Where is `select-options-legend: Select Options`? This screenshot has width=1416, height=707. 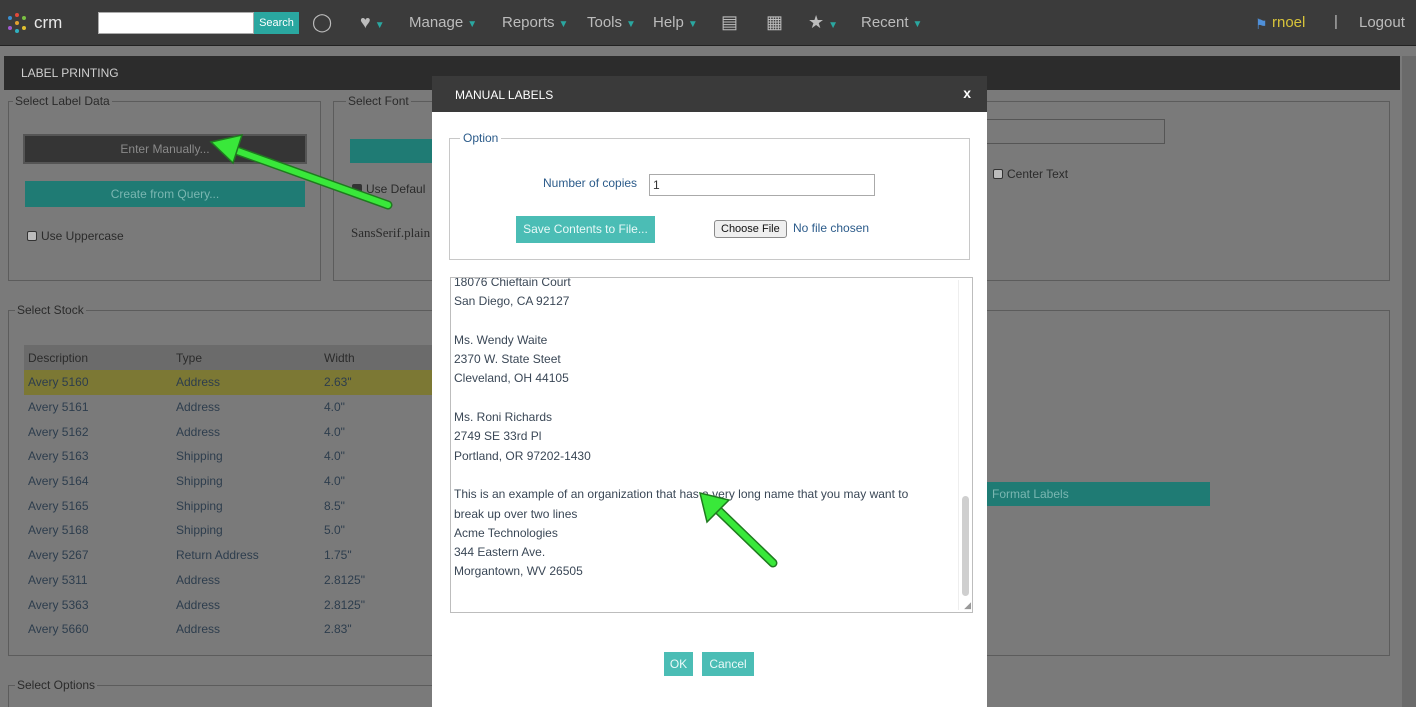
select-options-legend: Select Options is located at coordinates (56, 685).